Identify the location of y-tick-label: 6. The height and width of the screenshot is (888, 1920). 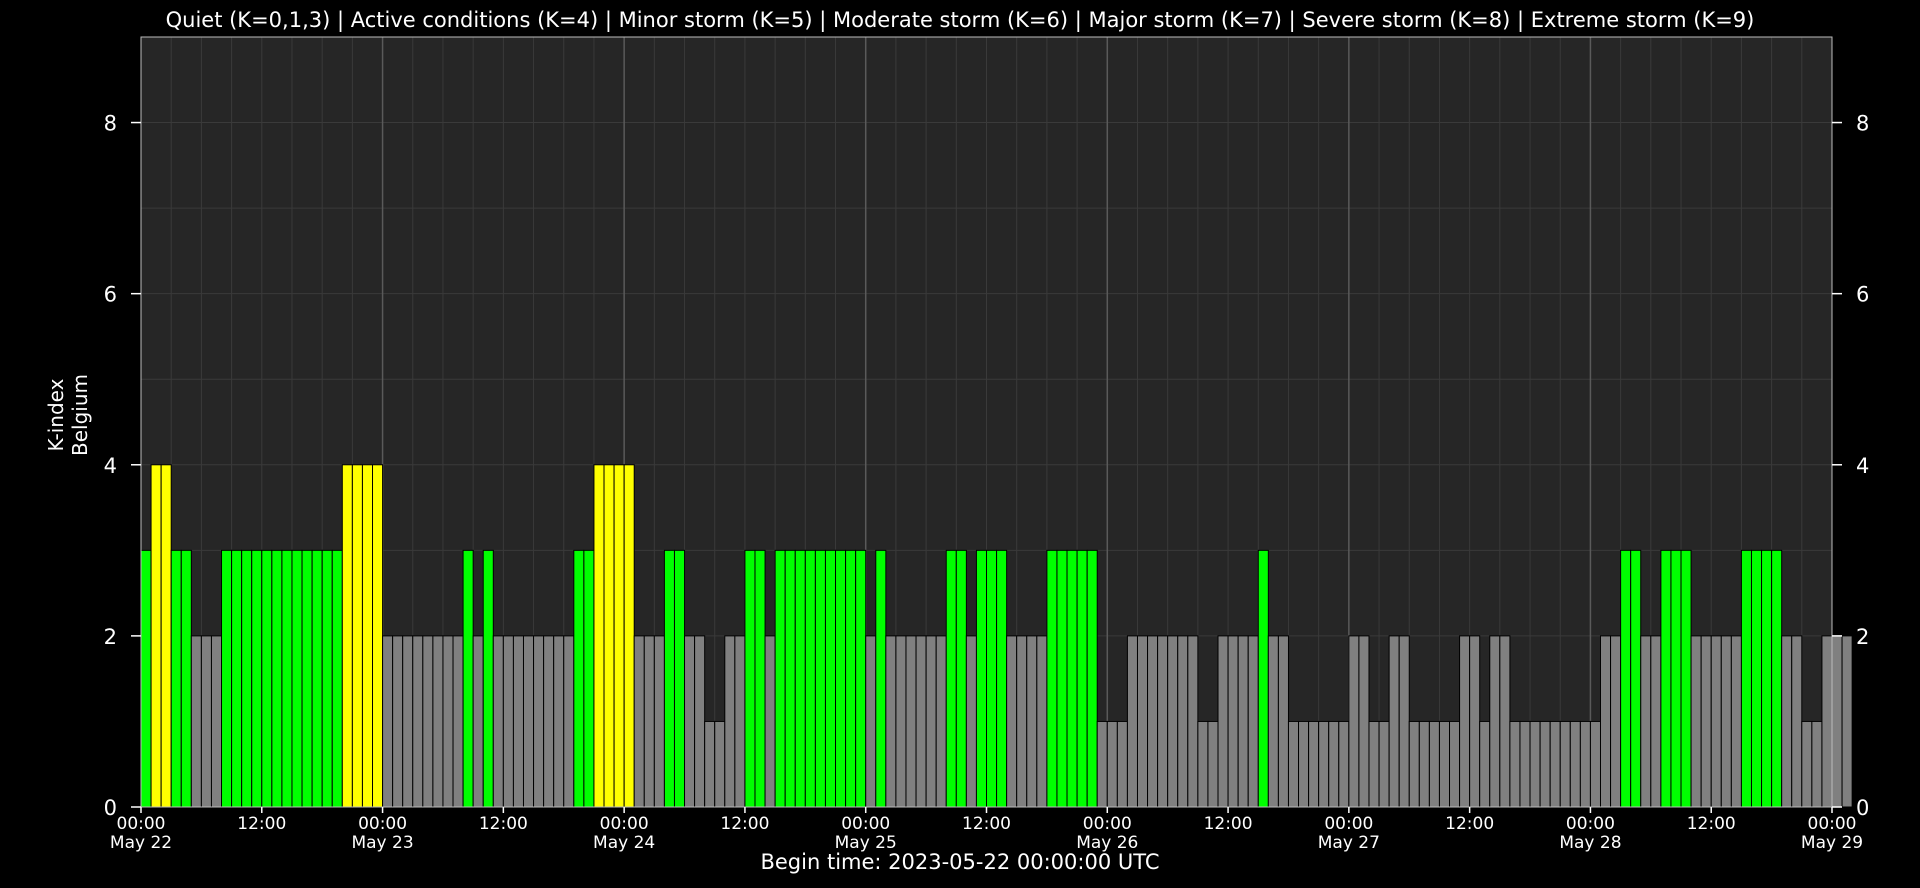
(110, 295).